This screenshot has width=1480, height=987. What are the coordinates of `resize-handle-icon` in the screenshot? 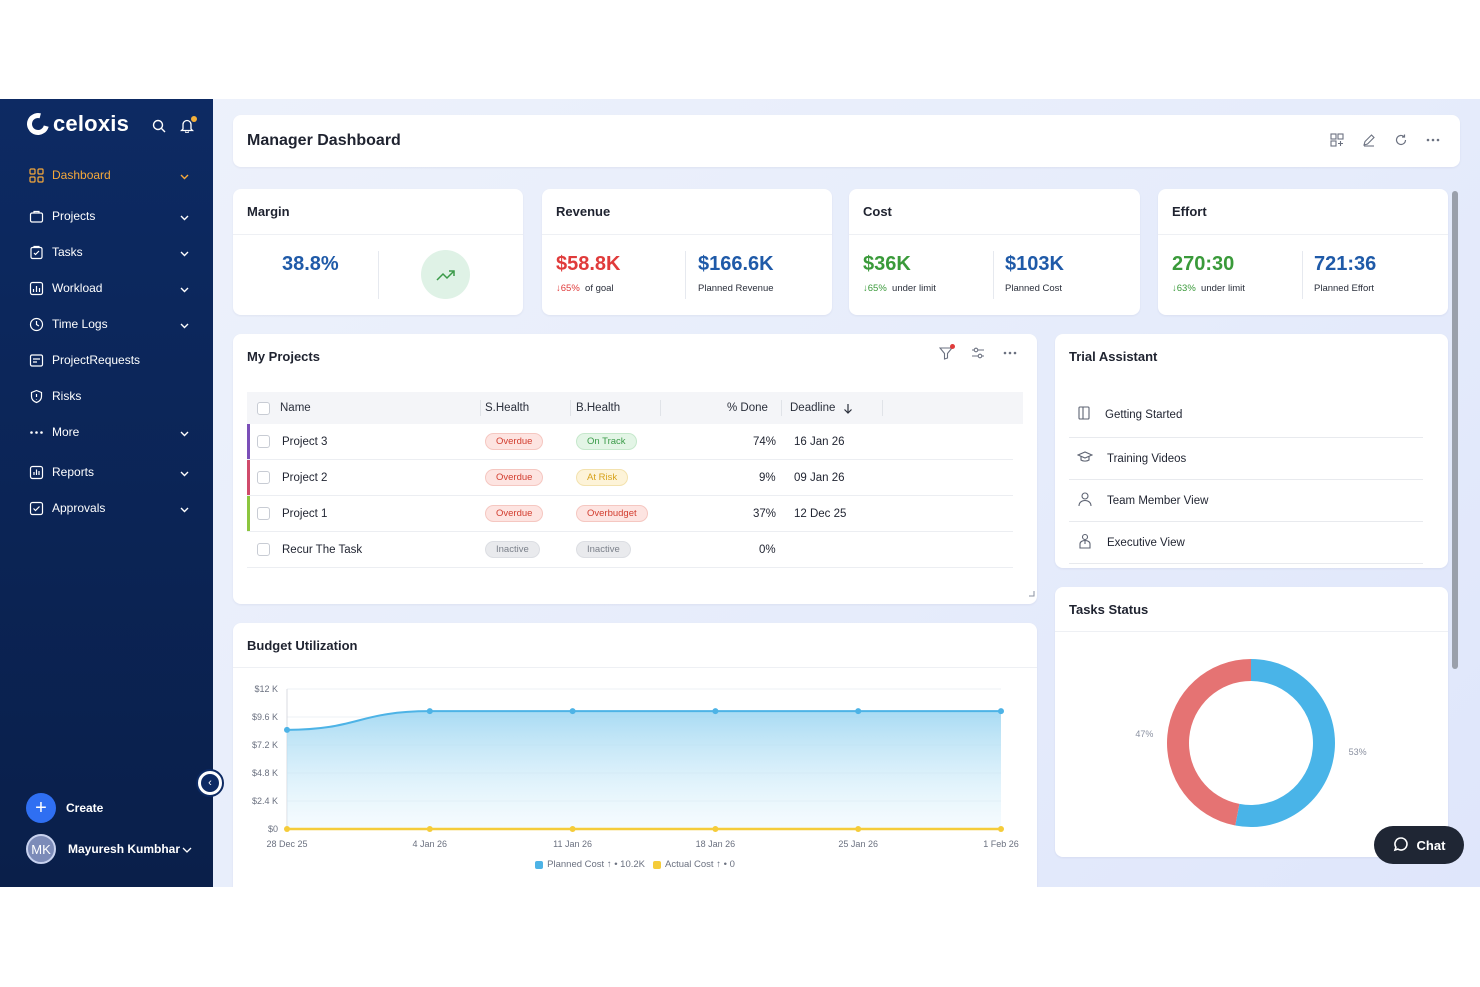 It's located at (1032, 593).